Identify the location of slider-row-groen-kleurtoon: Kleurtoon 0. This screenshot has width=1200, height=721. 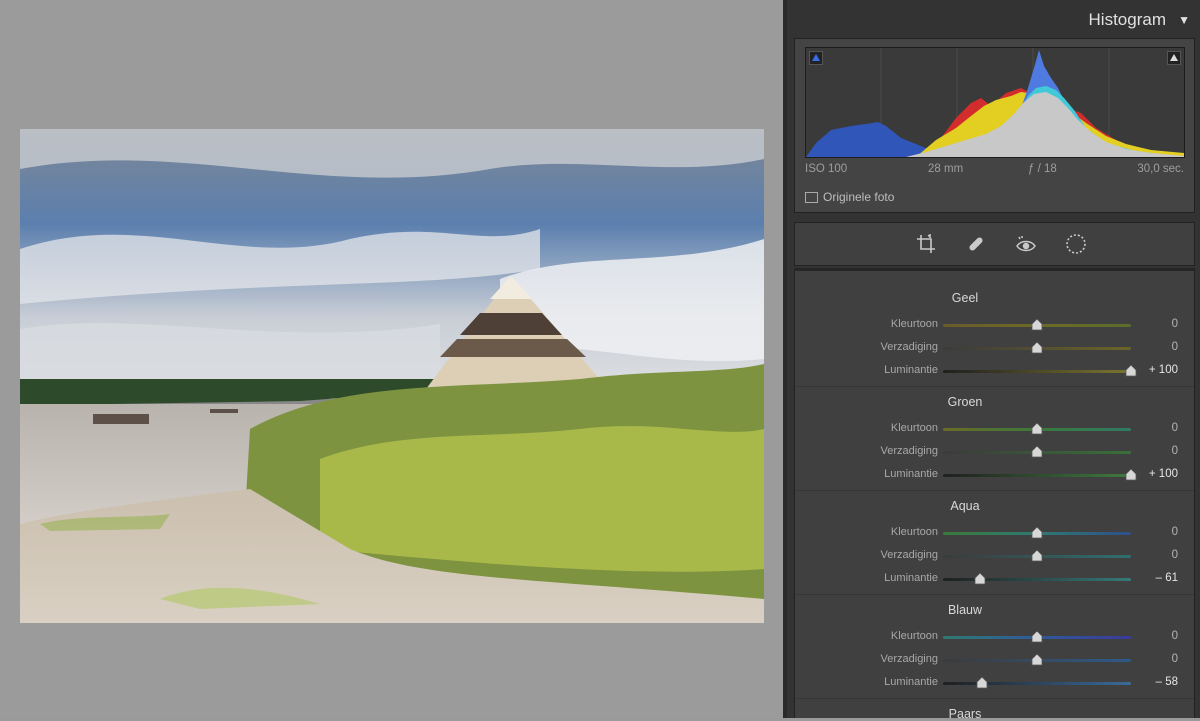
(995, 429).